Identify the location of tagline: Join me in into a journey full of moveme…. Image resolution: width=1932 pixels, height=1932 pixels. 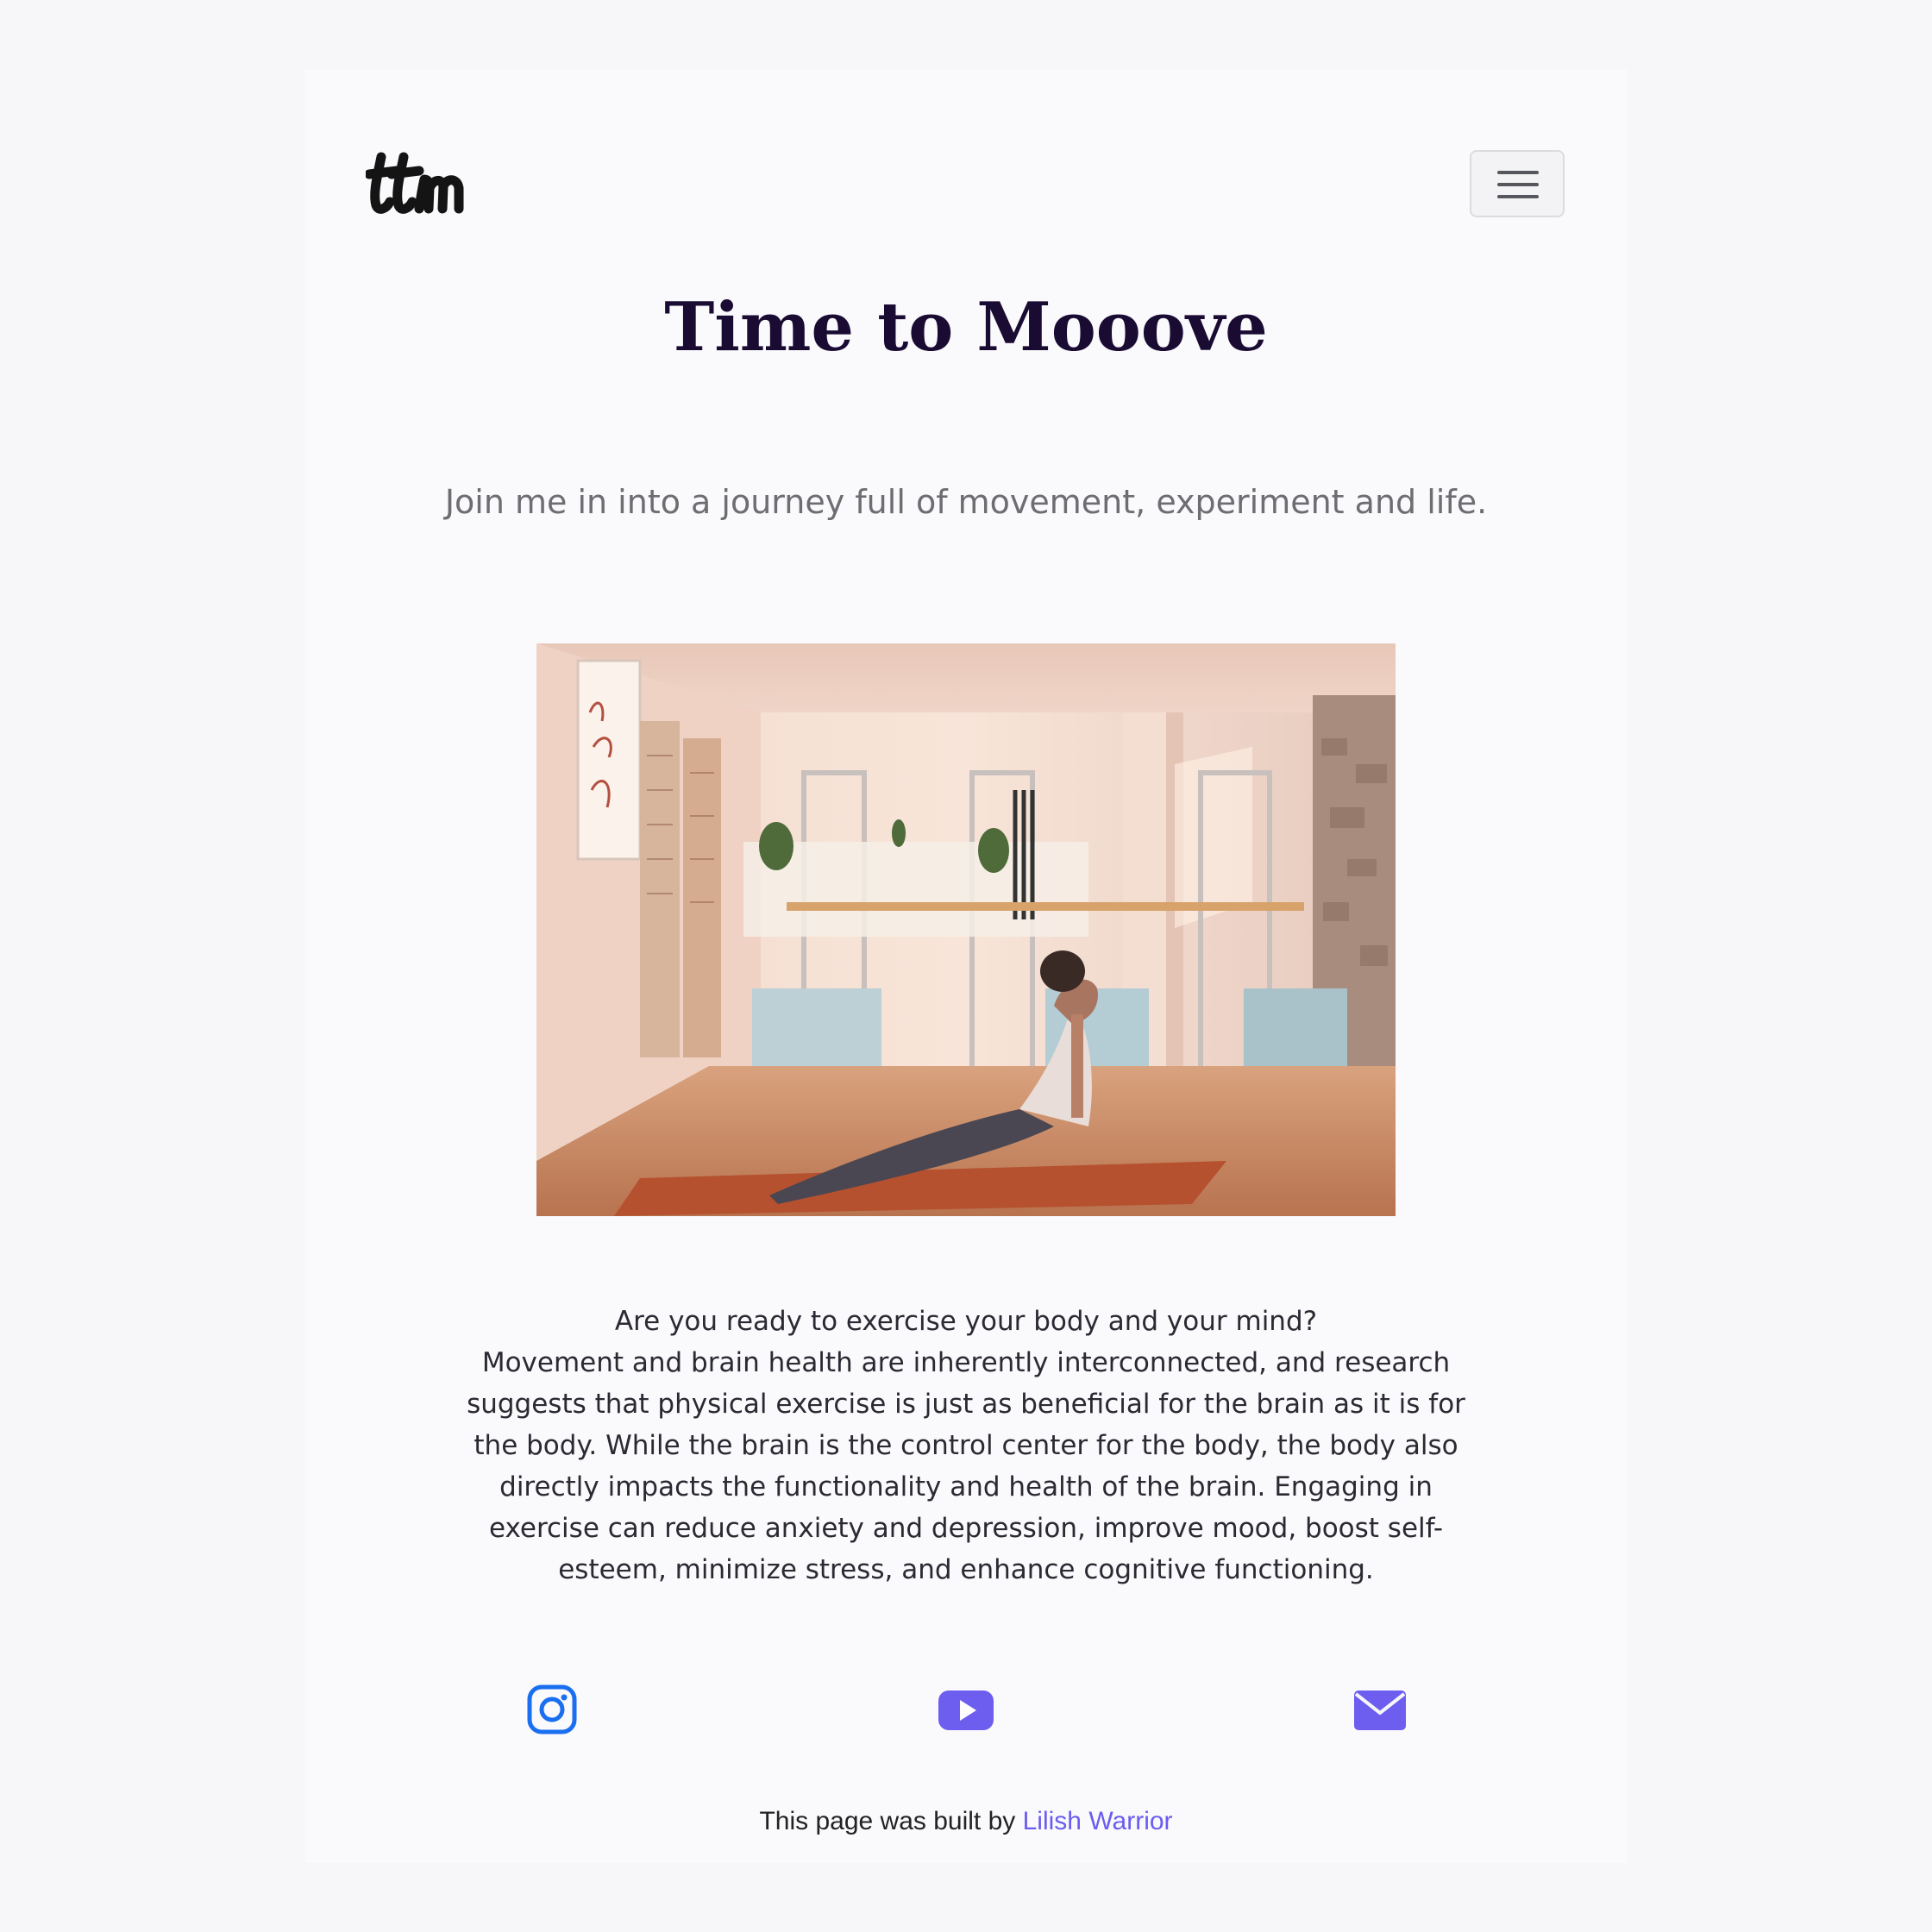
(966, 502).